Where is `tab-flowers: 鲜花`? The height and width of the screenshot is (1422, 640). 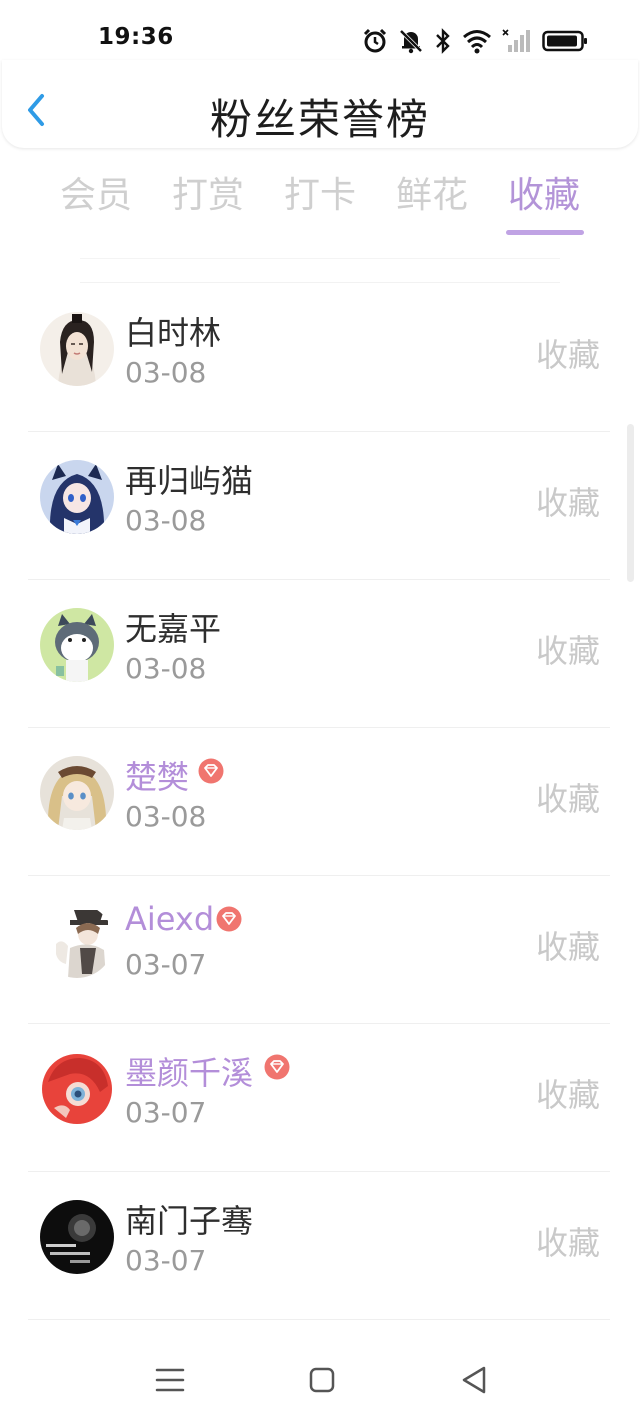 tab-flowers: 鲜花 is located at coordinates (432, 196).